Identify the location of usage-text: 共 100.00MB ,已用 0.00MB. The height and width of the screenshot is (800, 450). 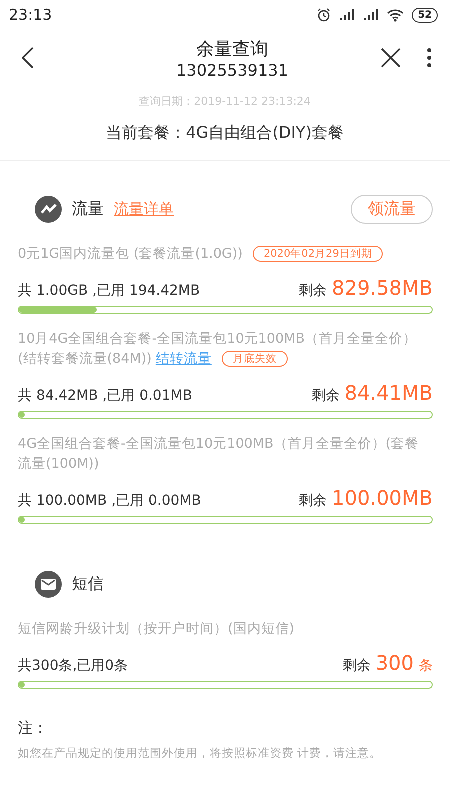
(110, 501).